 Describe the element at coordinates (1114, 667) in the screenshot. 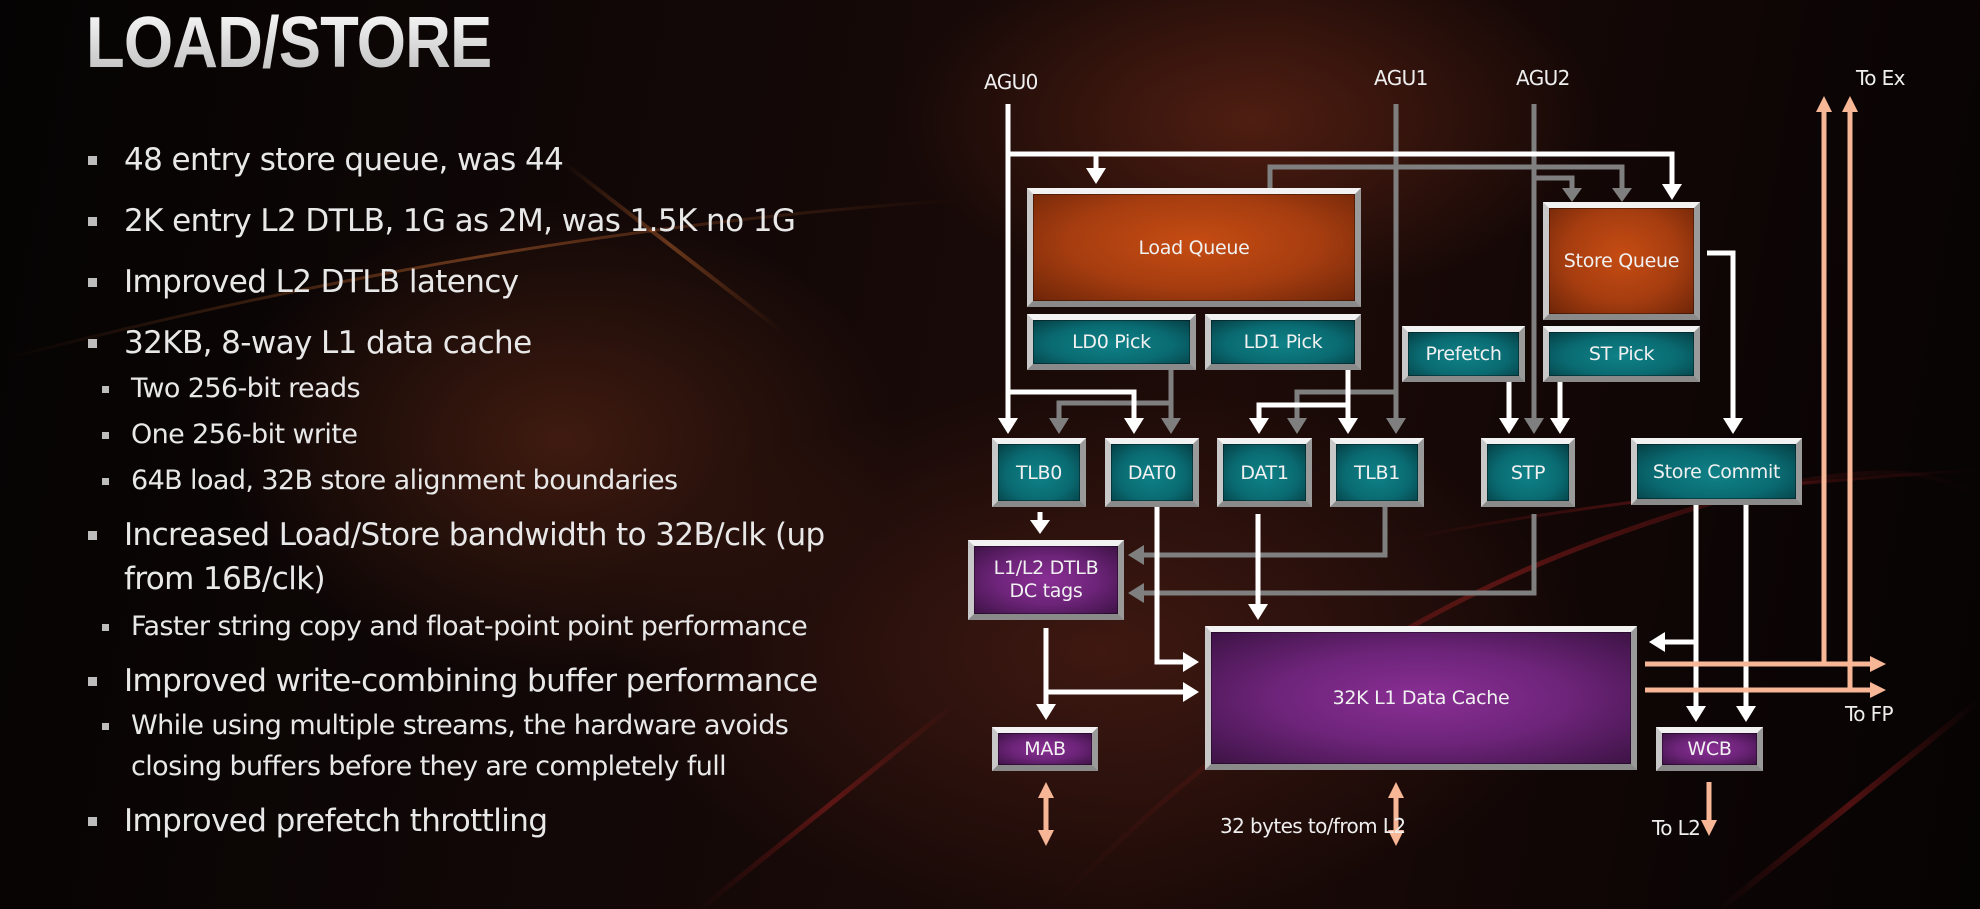

I see `dtlb-to-mab-cache-line` at that location.